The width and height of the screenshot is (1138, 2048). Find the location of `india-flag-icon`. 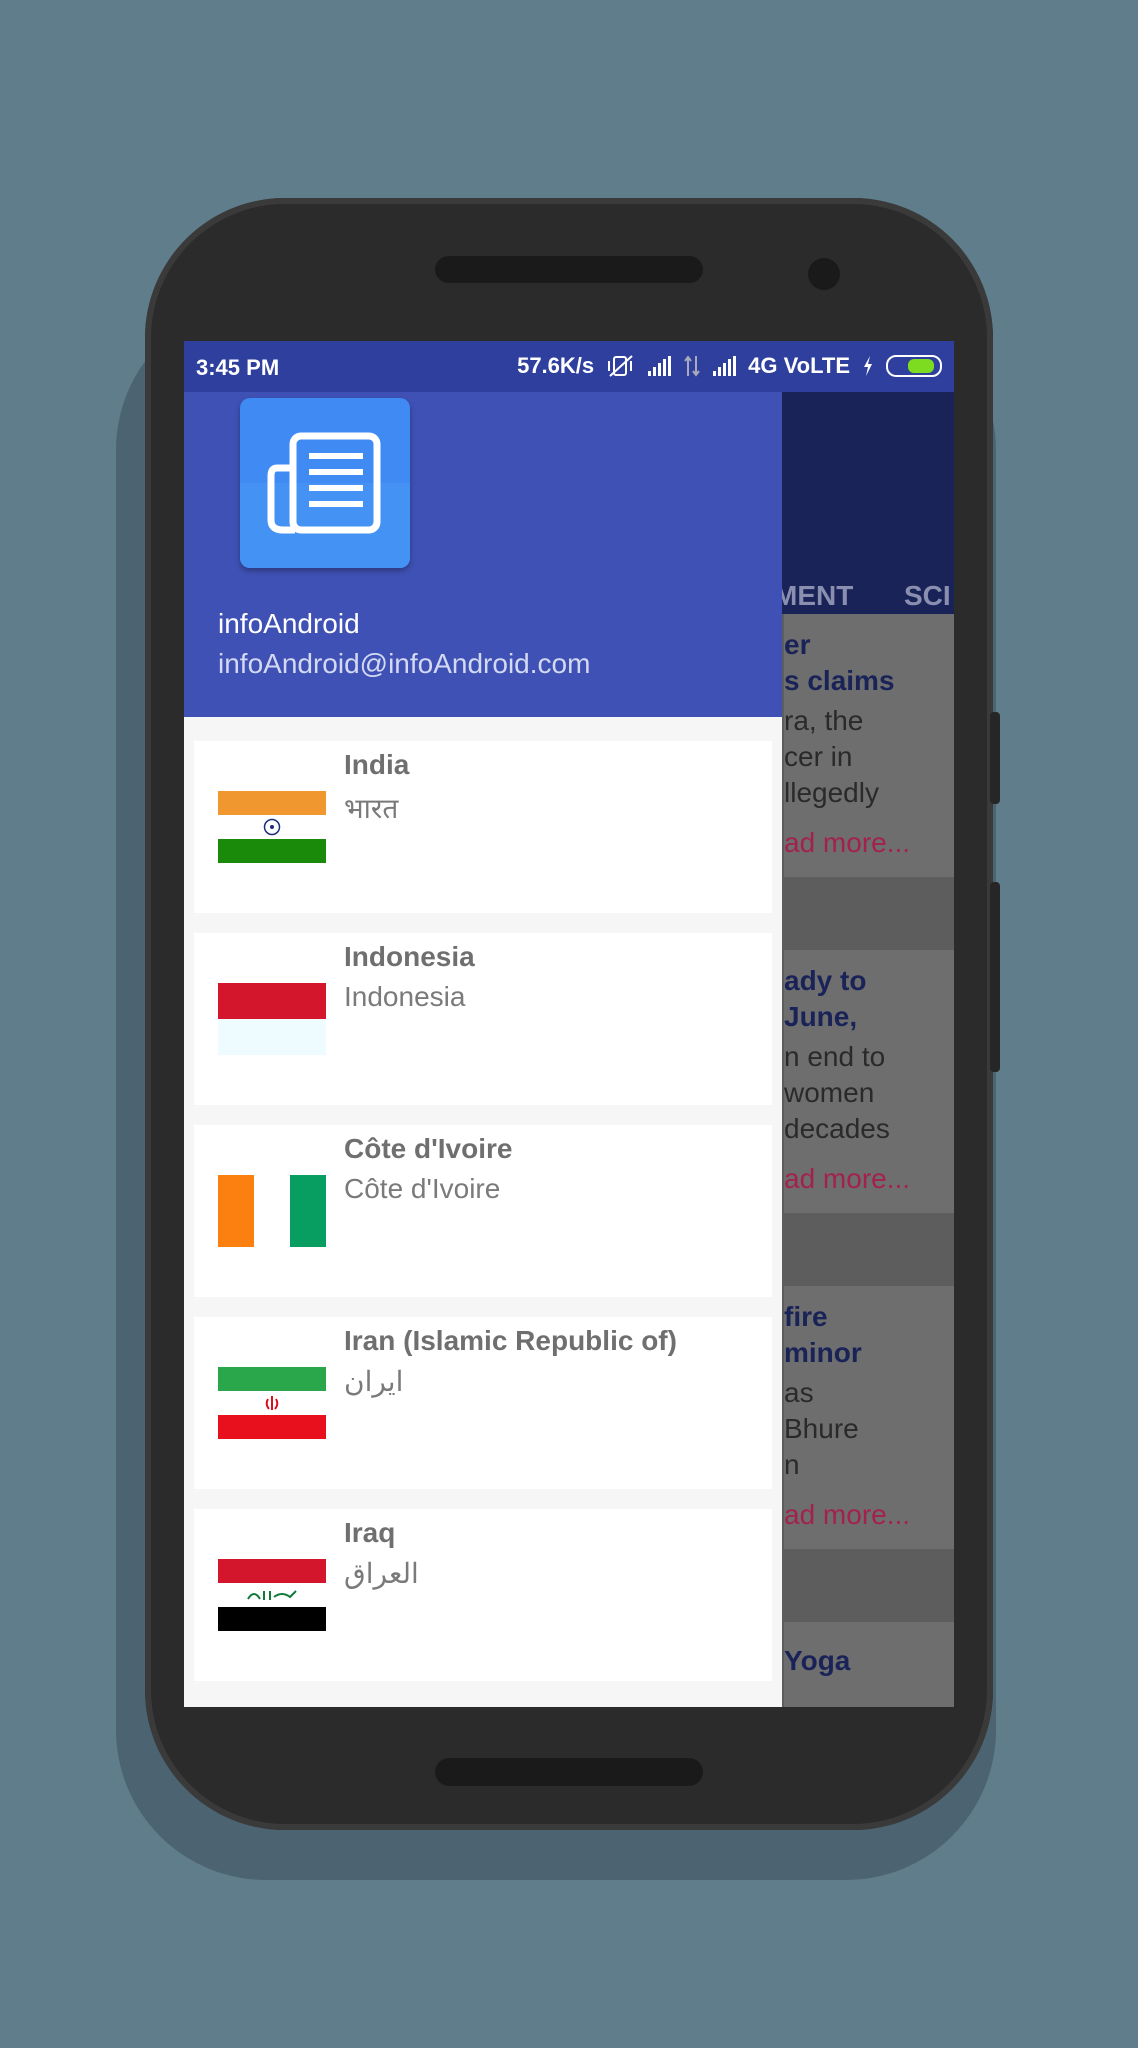

india-flag-icon is located at coordinates (272, 827).